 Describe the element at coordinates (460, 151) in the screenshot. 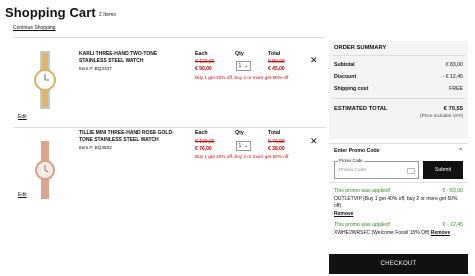

I see `chevron-up-icon: ⌃` at that location.